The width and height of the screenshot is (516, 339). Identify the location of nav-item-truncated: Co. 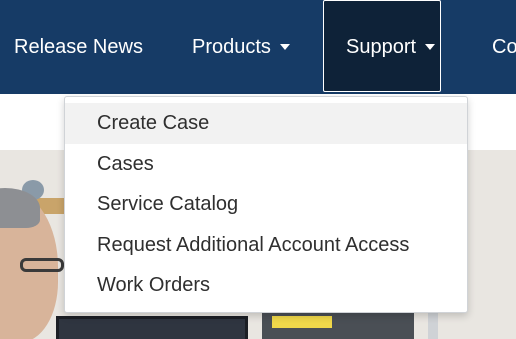
(504, 47).